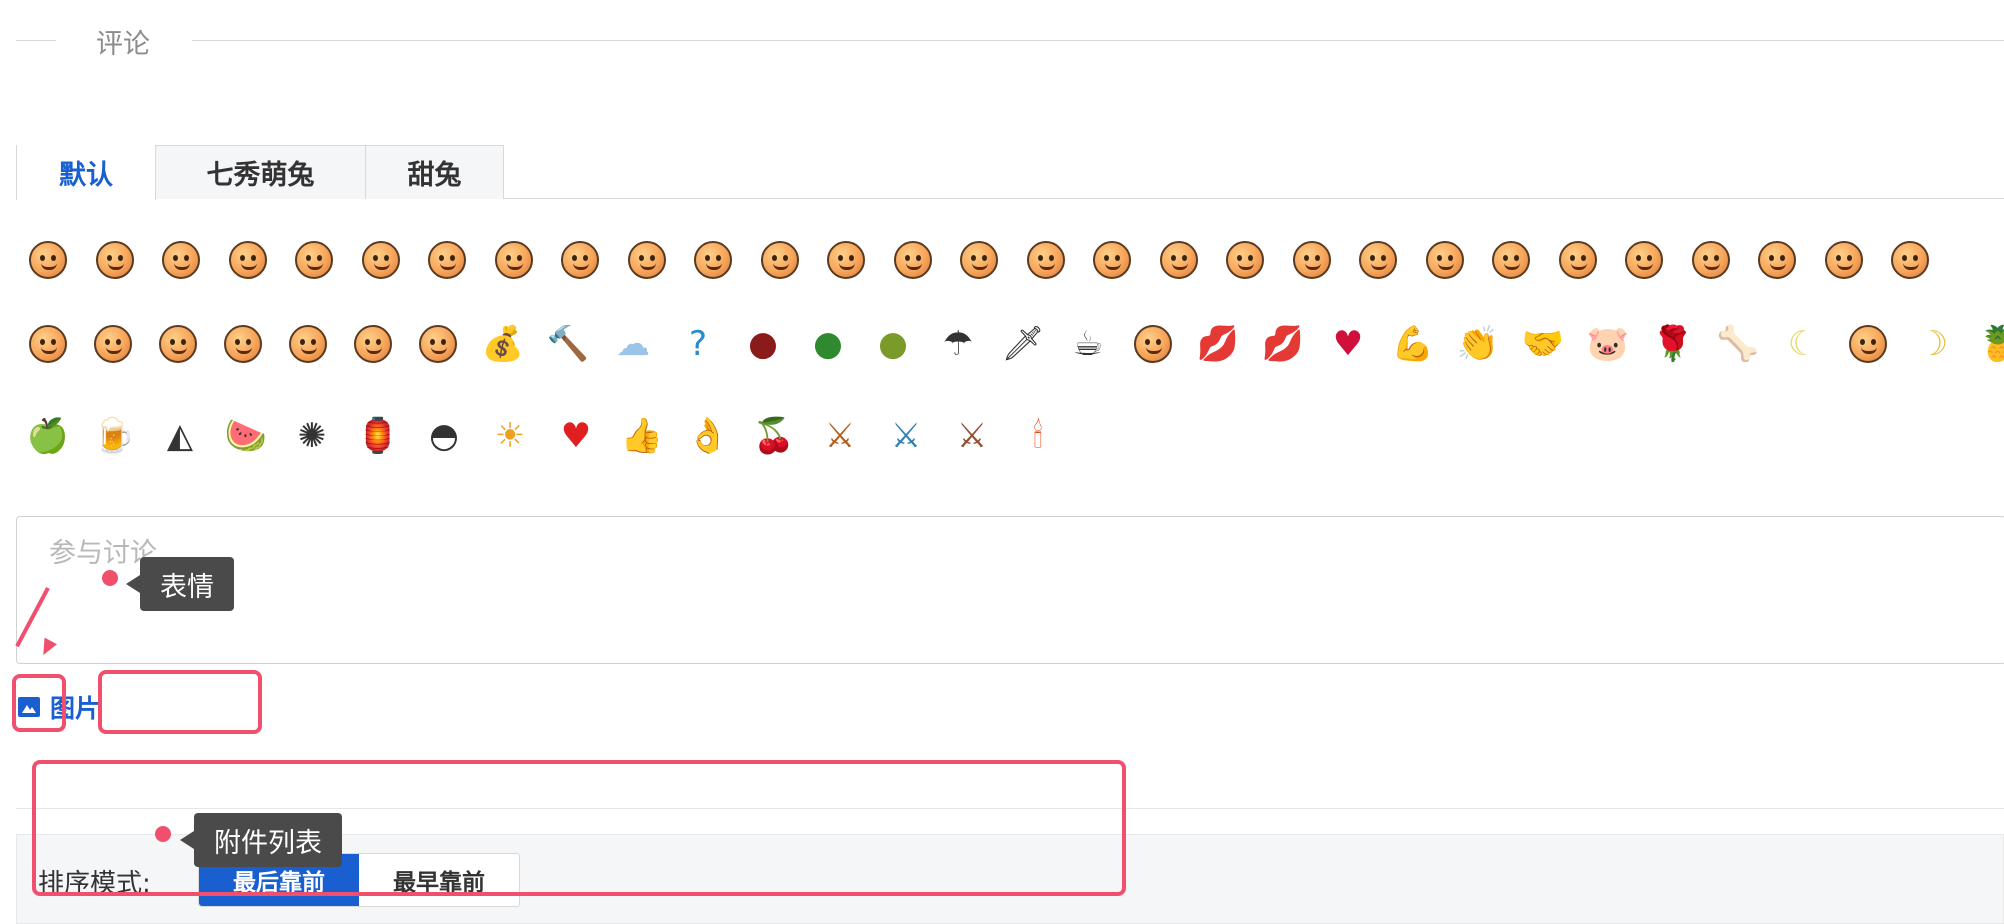  I want to click on annotation-dot-attachments, so click(163, 834).